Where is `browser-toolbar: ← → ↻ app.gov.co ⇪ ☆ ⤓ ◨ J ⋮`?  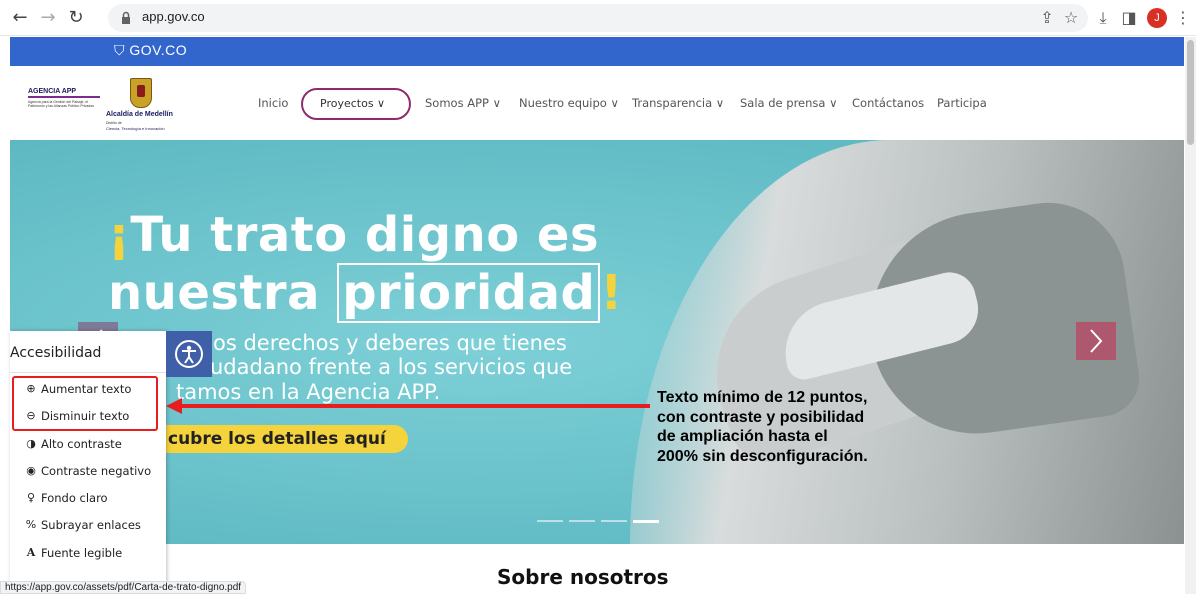 browser-toolbar: ← → ↻ app.gov.co ⇪ ☆ ⤓ ◨ J ⋮ is located at coordinates (598, 18).